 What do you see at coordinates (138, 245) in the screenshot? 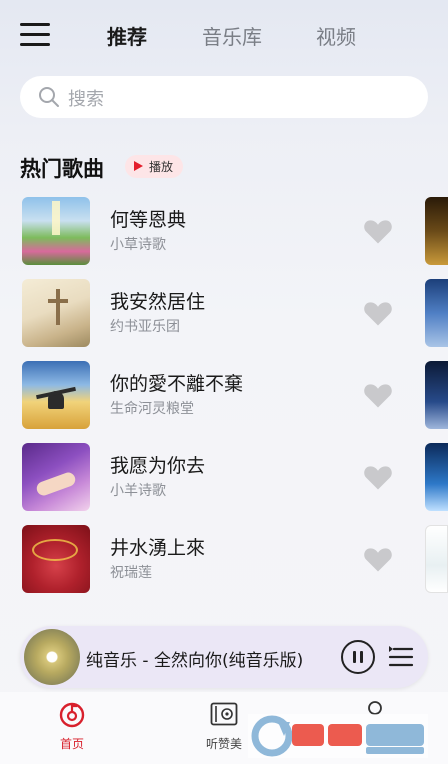
I see `song-artist: 小草诗歌` at bounding box center [138, 245].